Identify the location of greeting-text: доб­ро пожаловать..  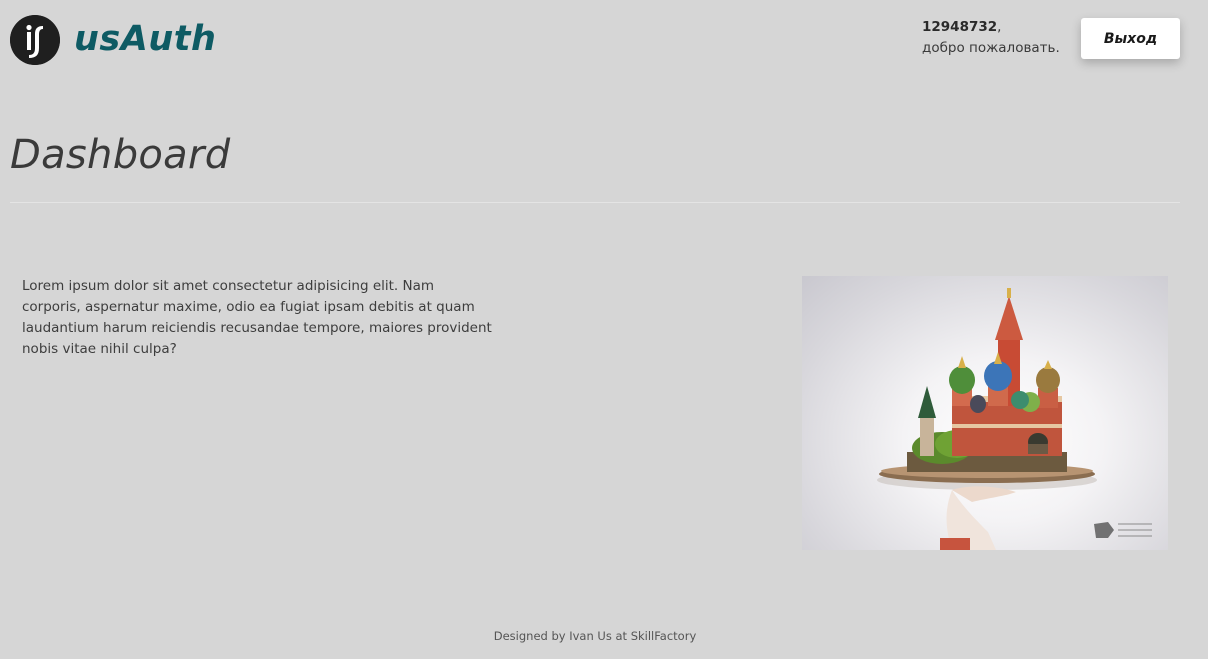
(991, 48).